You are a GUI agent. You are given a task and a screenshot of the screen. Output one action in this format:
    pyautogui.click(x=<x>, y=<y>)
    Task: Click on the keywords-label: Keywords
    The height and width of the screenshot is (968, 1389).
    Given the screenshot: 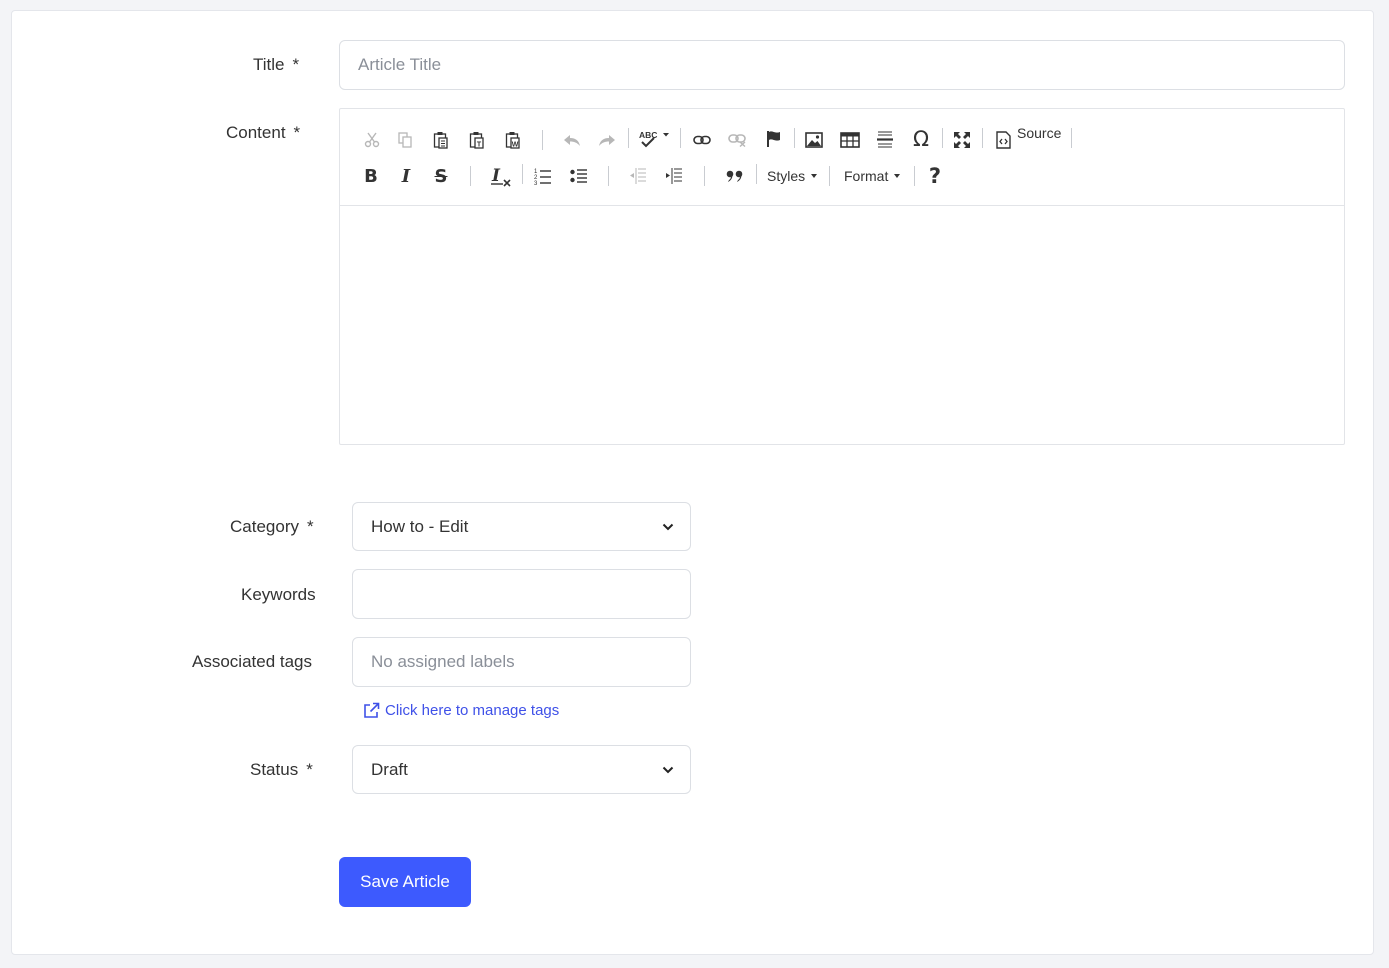 What is the action you would take?
    pyautogui.click(x=278, y=594)
    